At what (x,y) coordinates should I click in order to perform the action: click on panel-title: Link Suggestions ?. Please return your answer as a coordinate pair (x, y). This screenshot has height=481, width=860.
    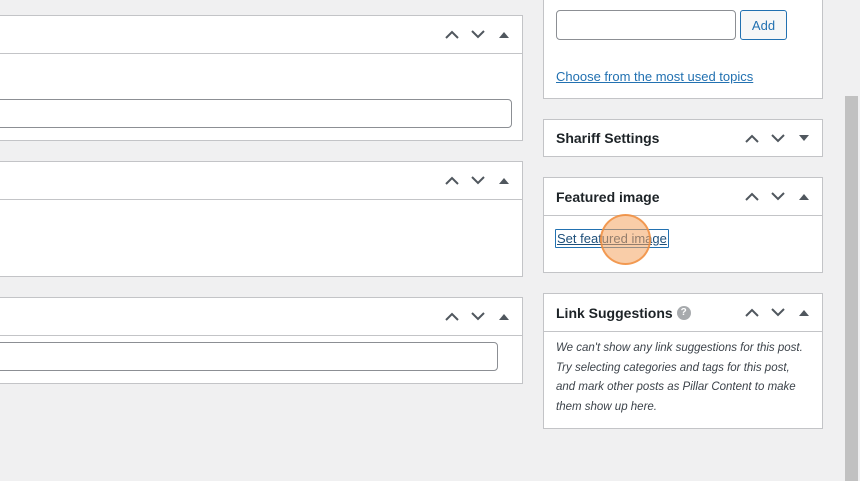
    Looking at the image, I should click on (623, 312).